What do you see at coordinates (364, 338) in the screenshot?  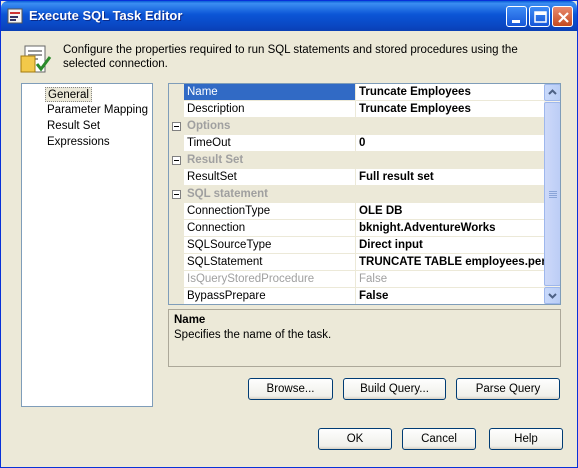 I see `property-description-panel: Name Specifies the name of the task.` at bounding box center [364, 338].